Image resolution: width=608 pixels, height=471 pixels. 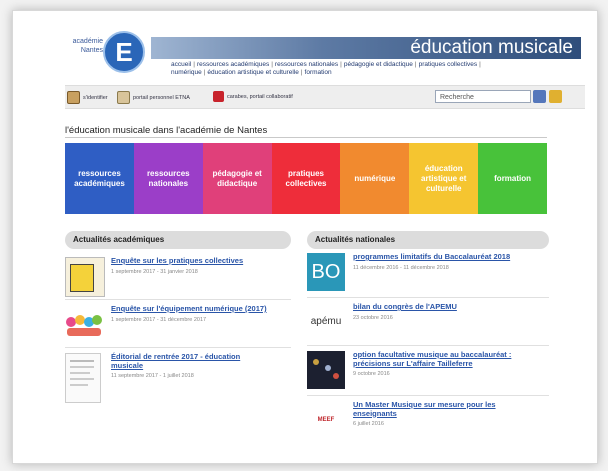 I want to click on logo-text-line-1: académie, so click(x=87, y=41).